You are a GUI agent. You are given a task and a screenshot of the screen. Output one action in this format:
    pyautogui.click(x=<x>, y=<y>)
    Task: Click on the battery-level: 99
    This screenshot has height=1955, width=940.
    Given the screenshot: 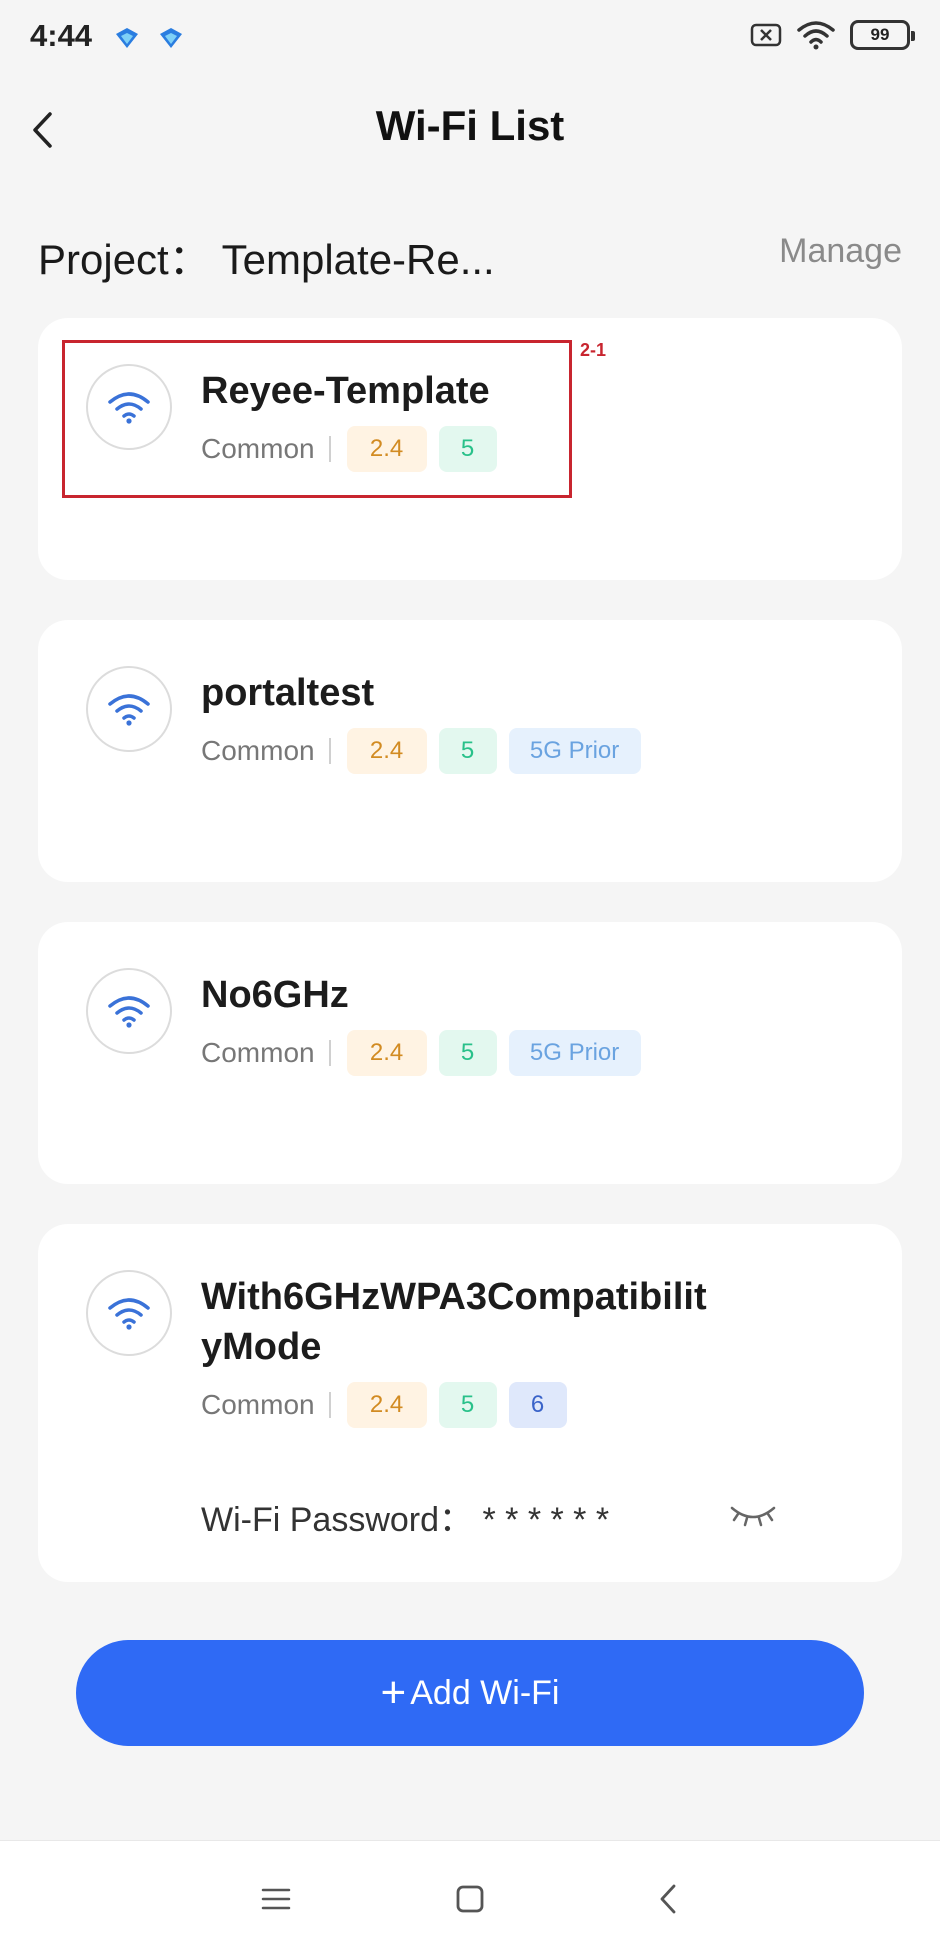 What is the action you would take?
    pyautogui.click(x=880, y=34)
    